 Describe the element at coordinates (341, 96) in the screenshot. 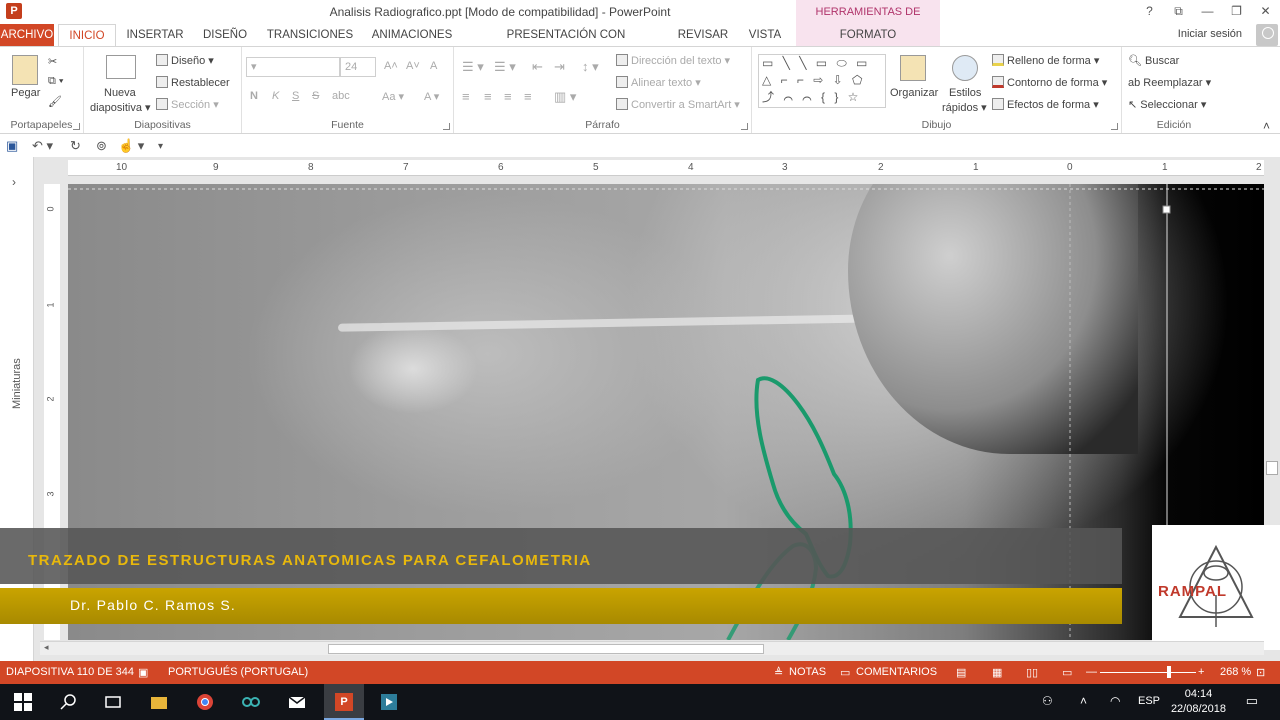

I see `spacing-button: abc` at that location.